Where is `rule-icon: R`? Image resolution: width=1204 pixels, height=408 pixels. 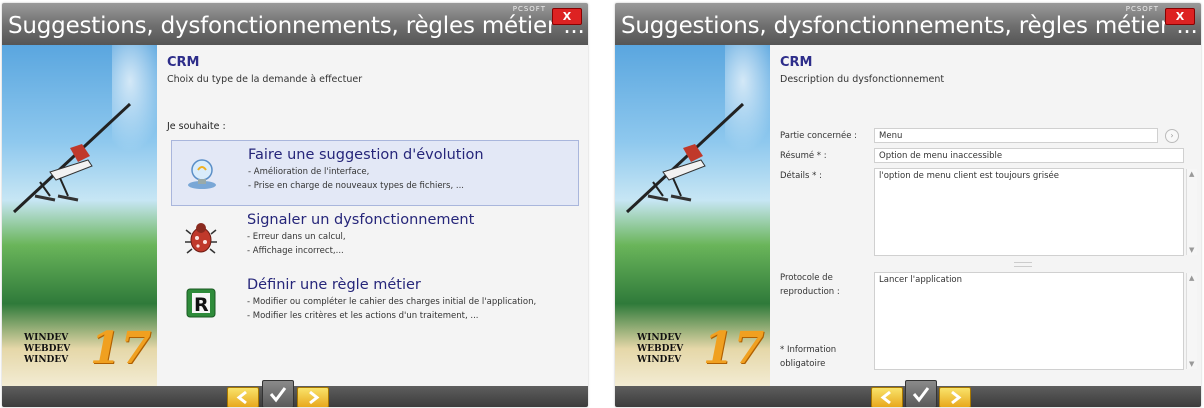 rule-icon: R is located at coordinates (201, 303).